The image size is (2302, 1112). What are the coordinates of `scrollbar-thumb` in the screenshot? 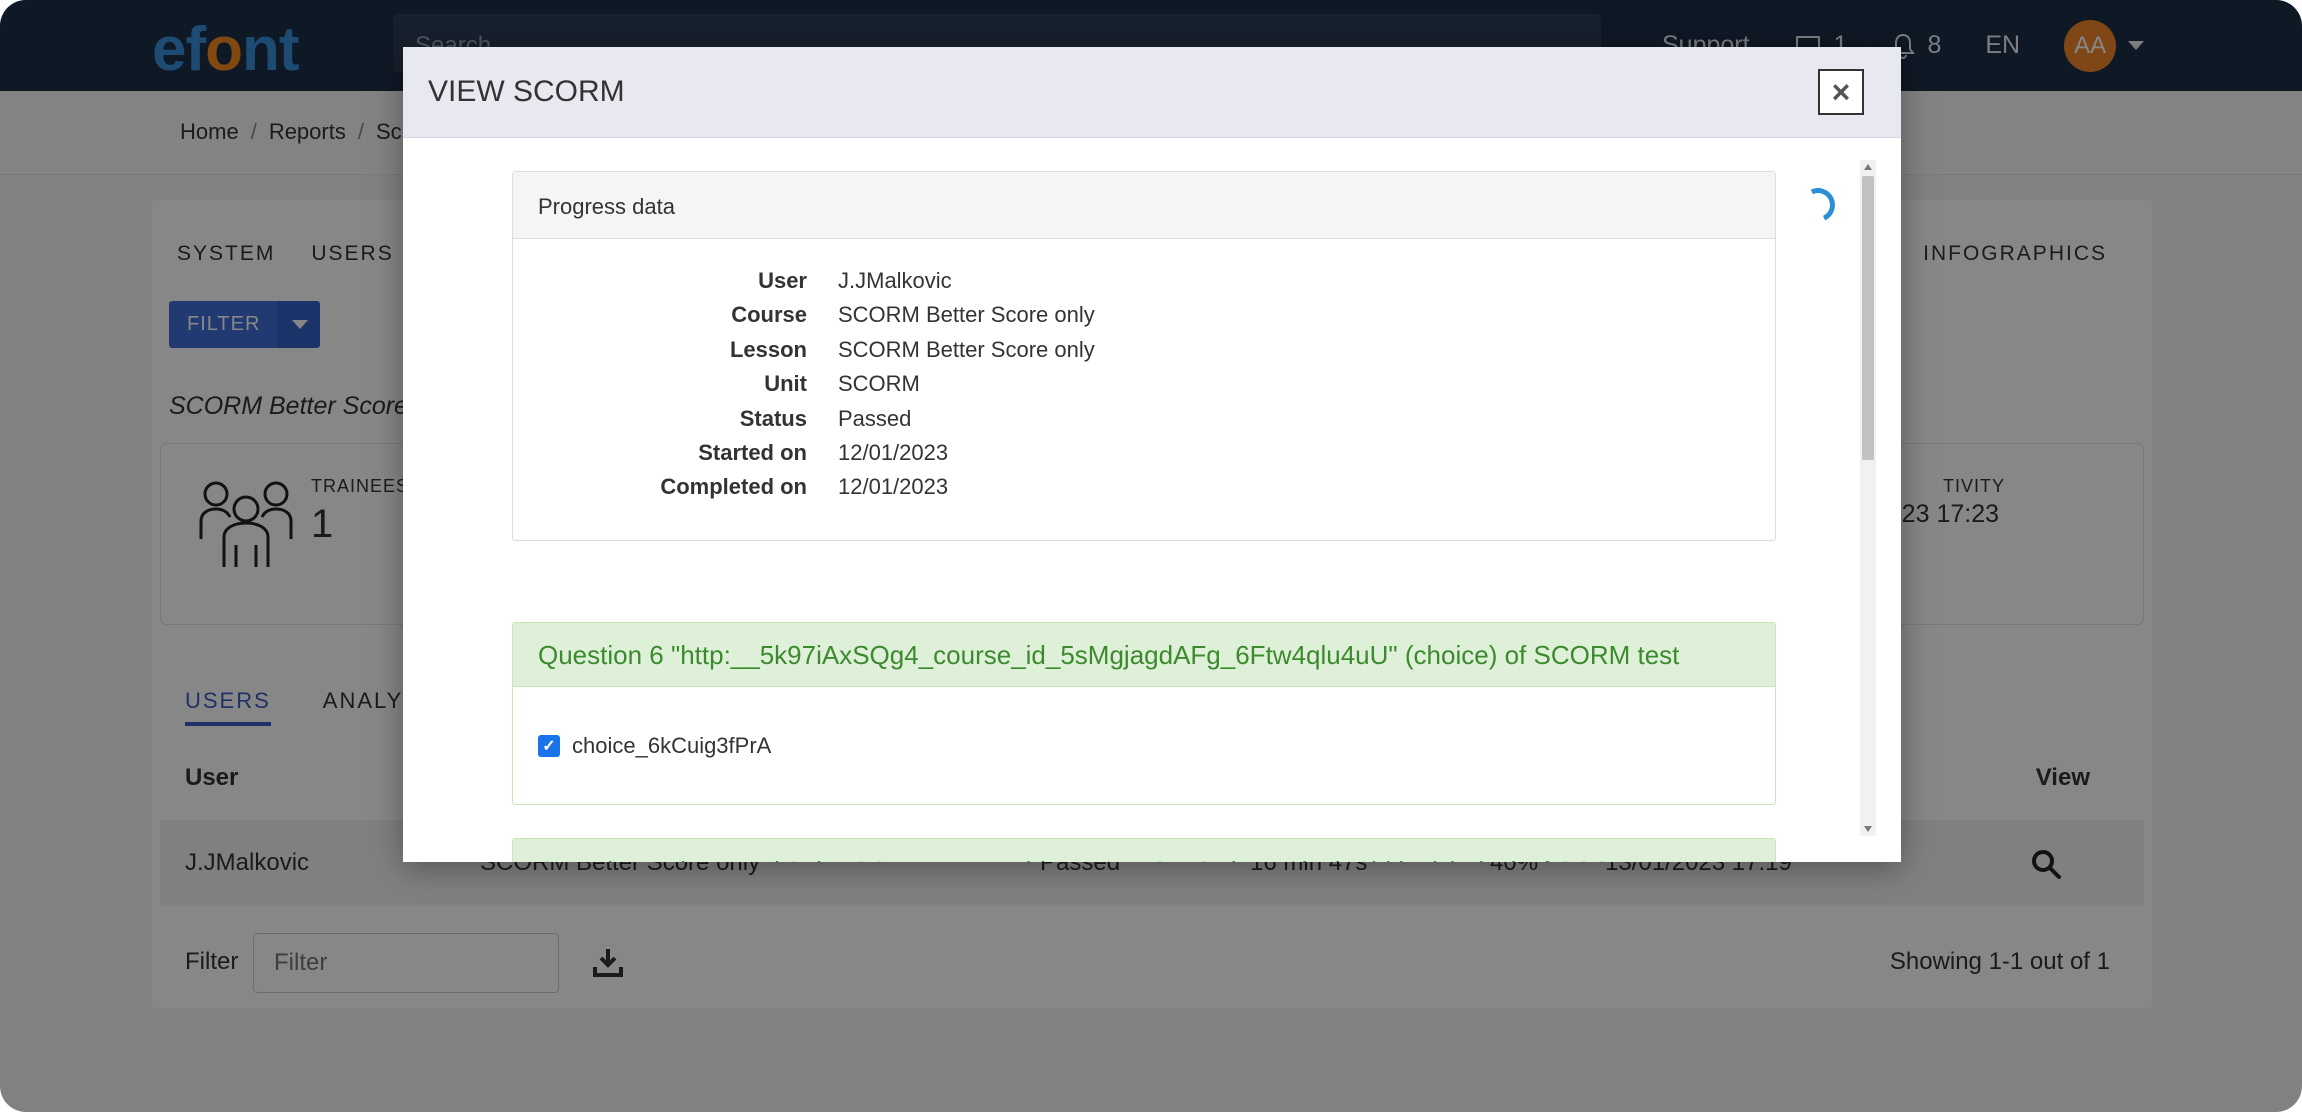 It's located at (1868, 318).